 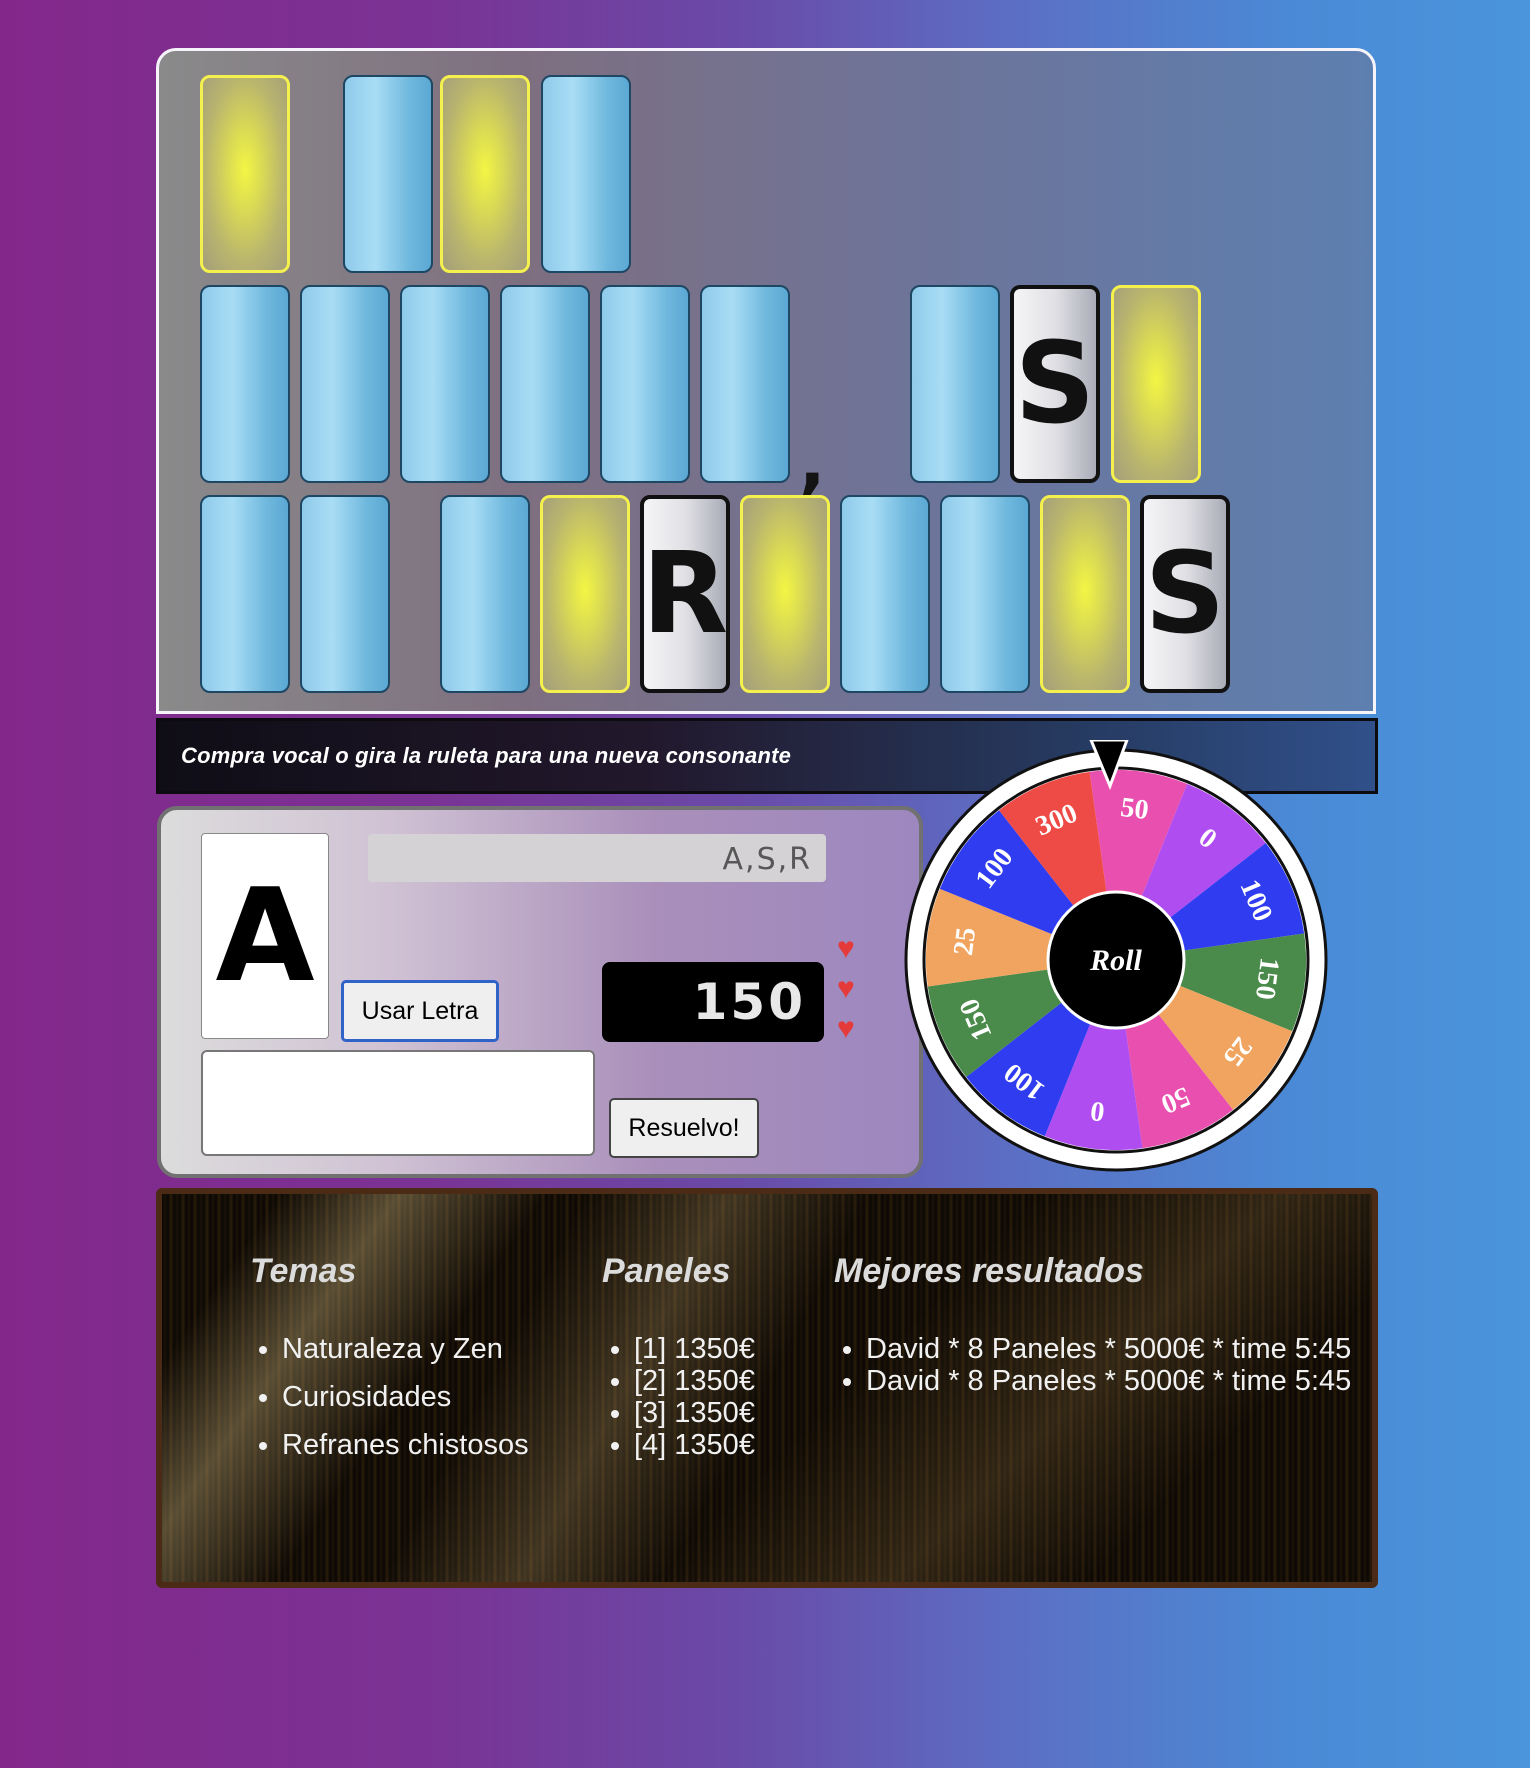 What do you see at coordinates (685, 594) in the screenshot?
I see `board-tile-revealed: R` at bounding box center [685, 594].